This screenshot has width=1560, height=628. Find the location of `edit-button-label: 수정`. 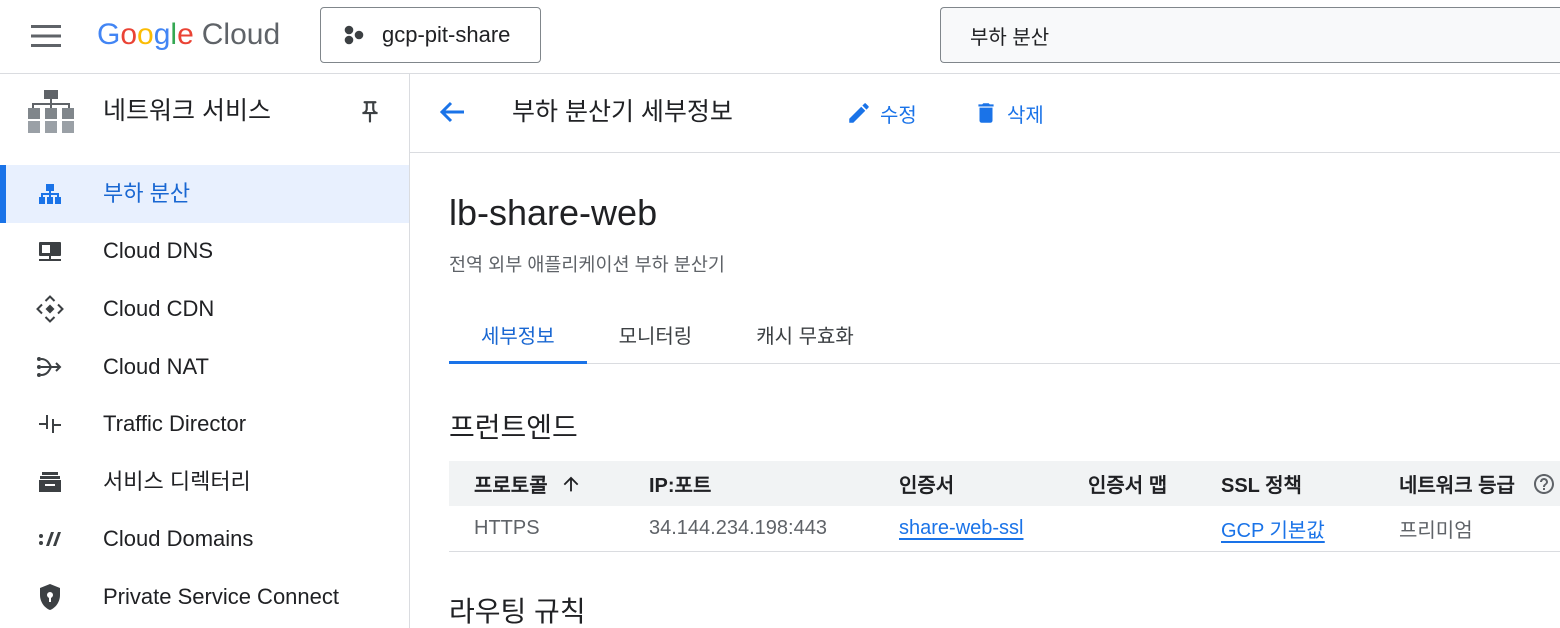

edit-button-label: 수정 is located at coordinates (898, 115).